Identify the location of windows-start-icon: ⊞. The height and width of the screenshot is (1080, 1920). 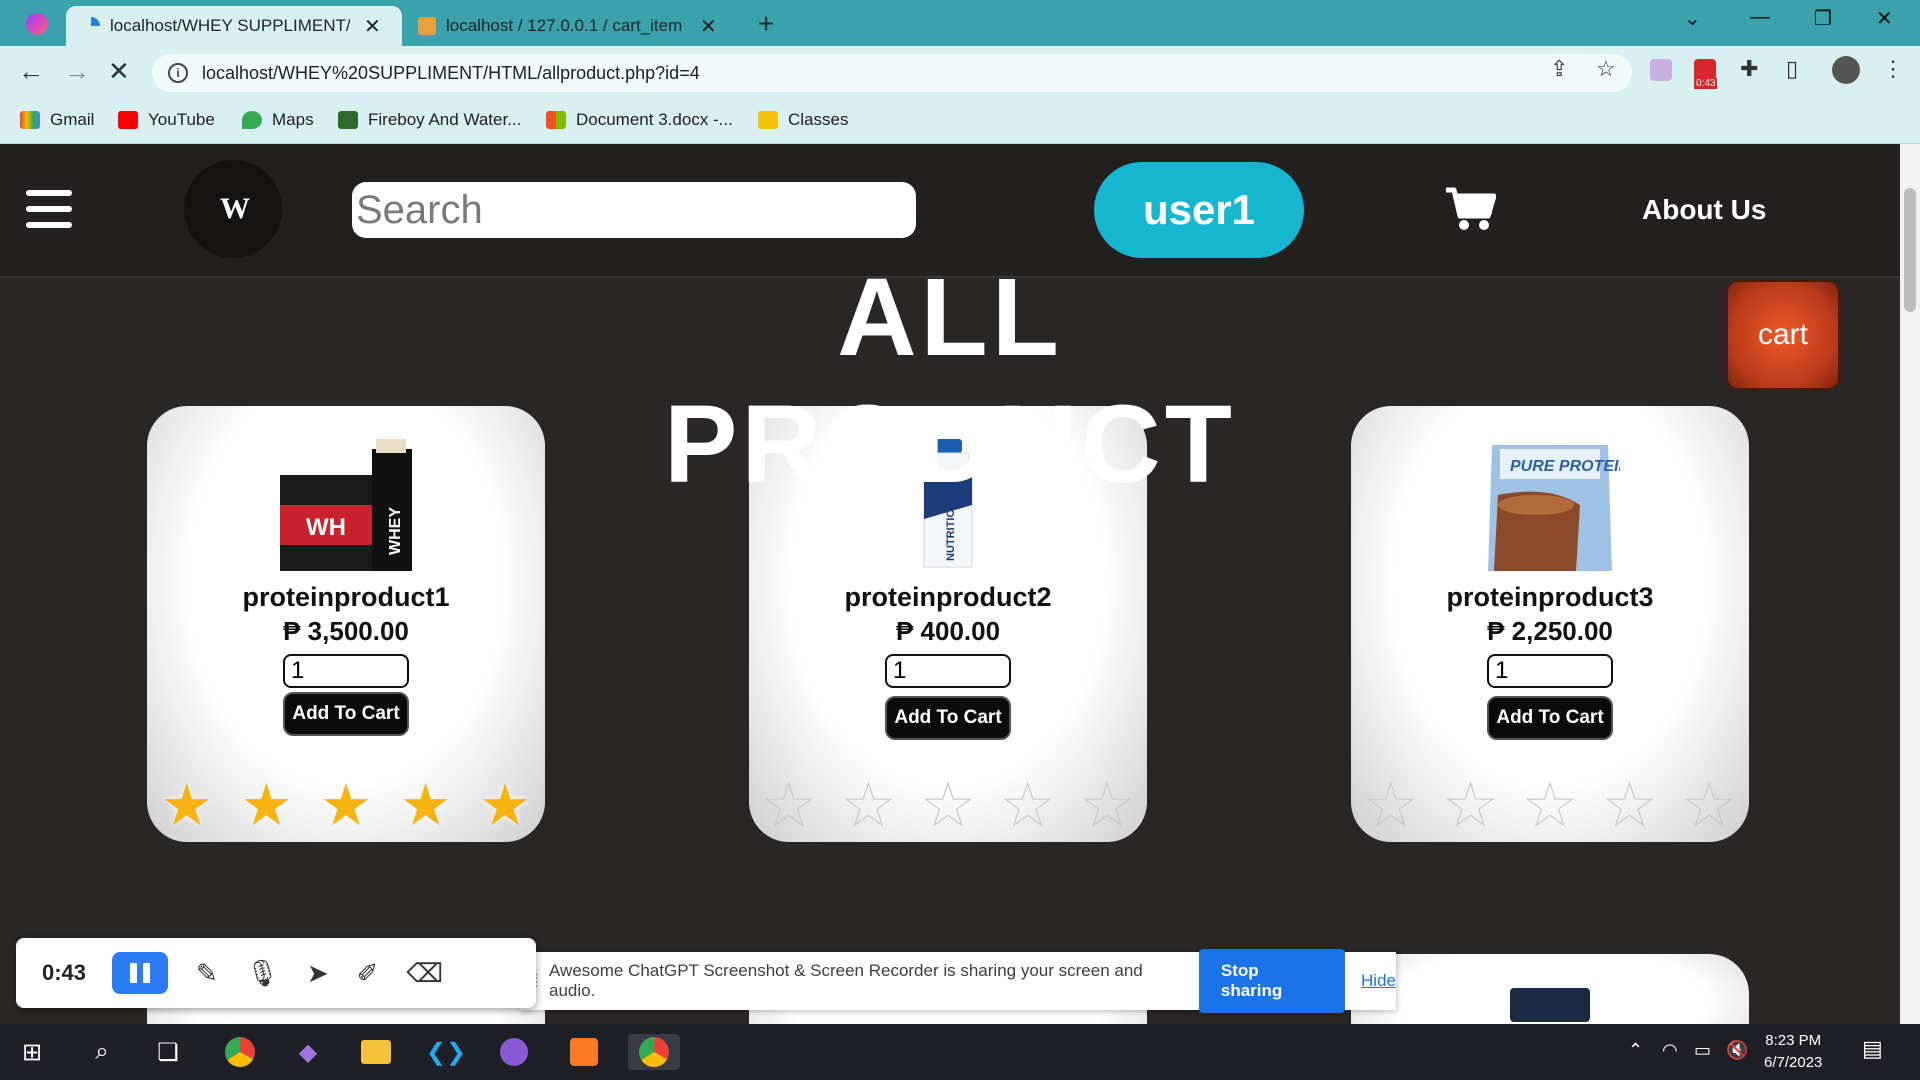
(32, 1052).